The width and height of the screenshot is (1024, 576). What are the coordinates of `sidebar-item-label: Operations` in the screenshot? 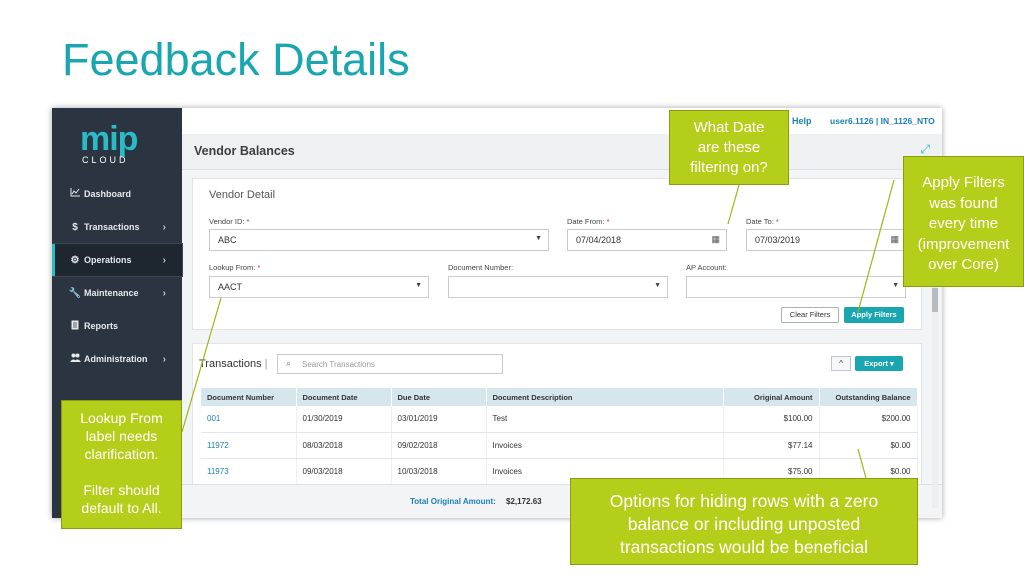 It's located at (108, 260).